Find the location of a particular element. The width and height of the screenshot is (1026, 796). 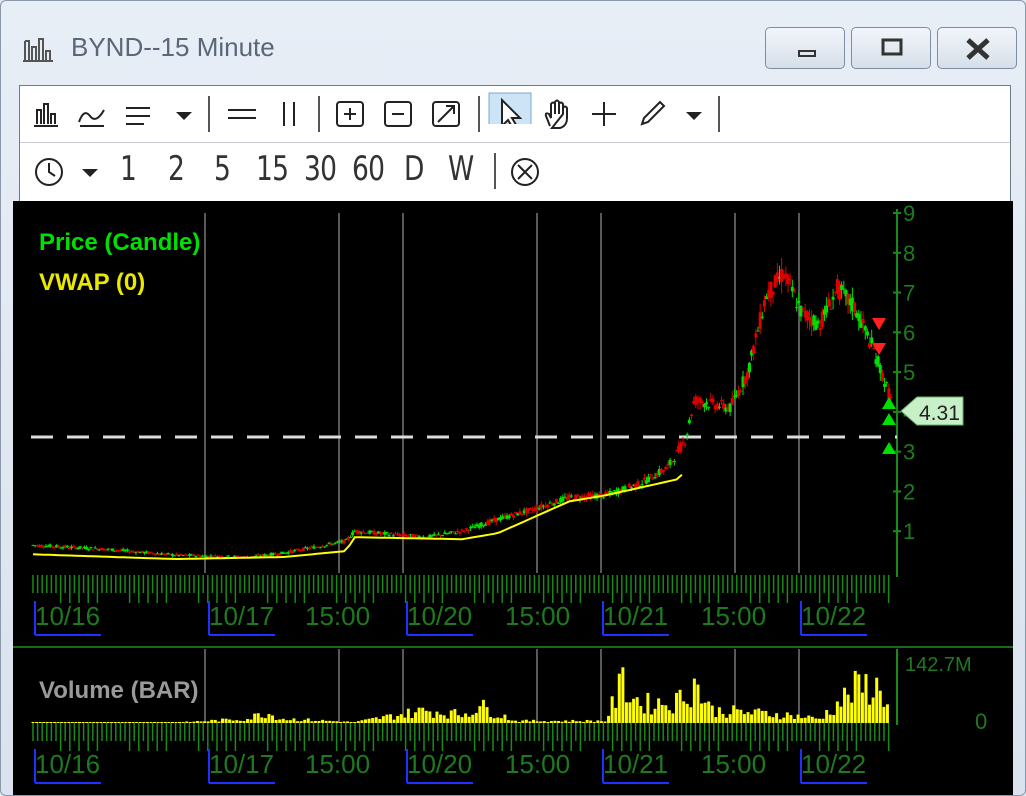

chart-type-icon is located at coordinates (46, 114).